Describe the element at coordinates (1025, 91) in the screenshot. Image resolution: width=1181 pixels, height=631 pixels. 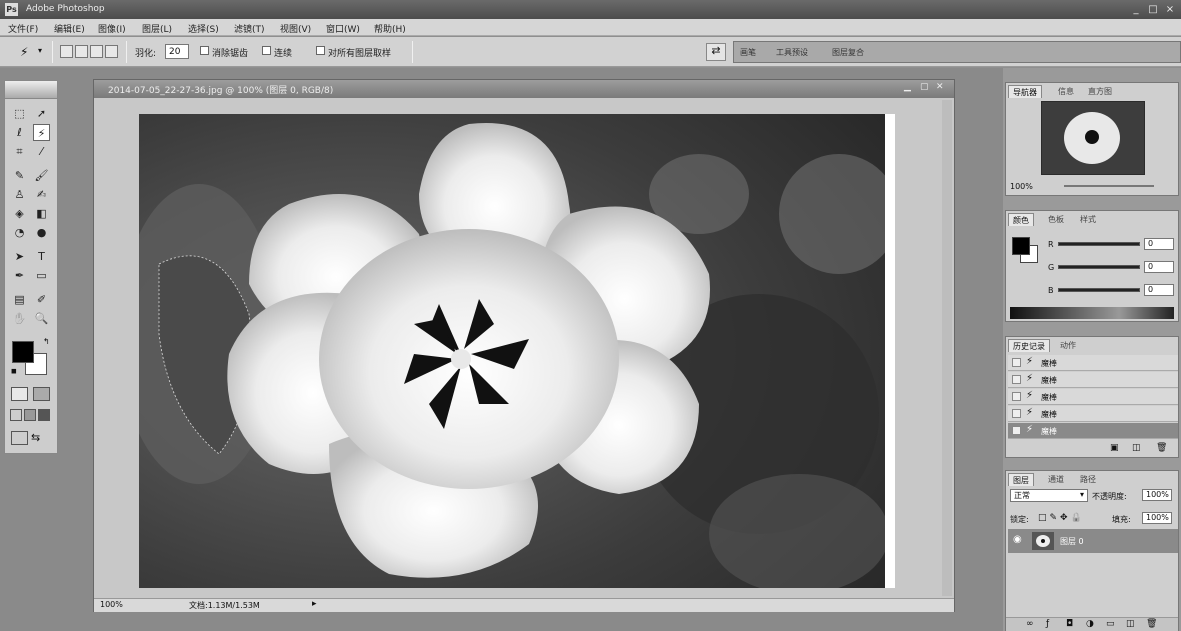
I see `tab-navigator: 导航器` at that location.